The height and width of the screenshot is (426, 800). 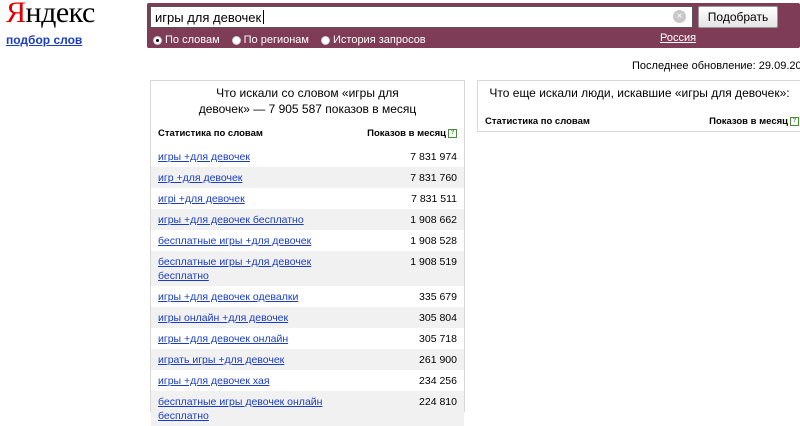 I want to click on wordstat-link: подбор слов, so click(x=44, y=40).